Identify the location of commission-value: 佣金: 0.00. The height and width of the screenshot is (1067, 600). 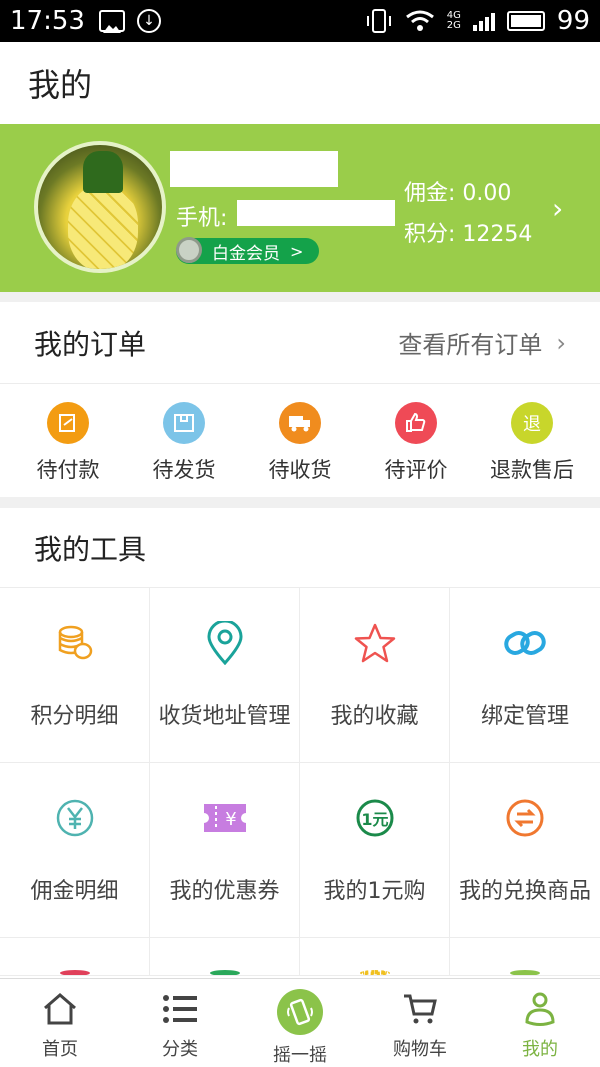
(458, 193).